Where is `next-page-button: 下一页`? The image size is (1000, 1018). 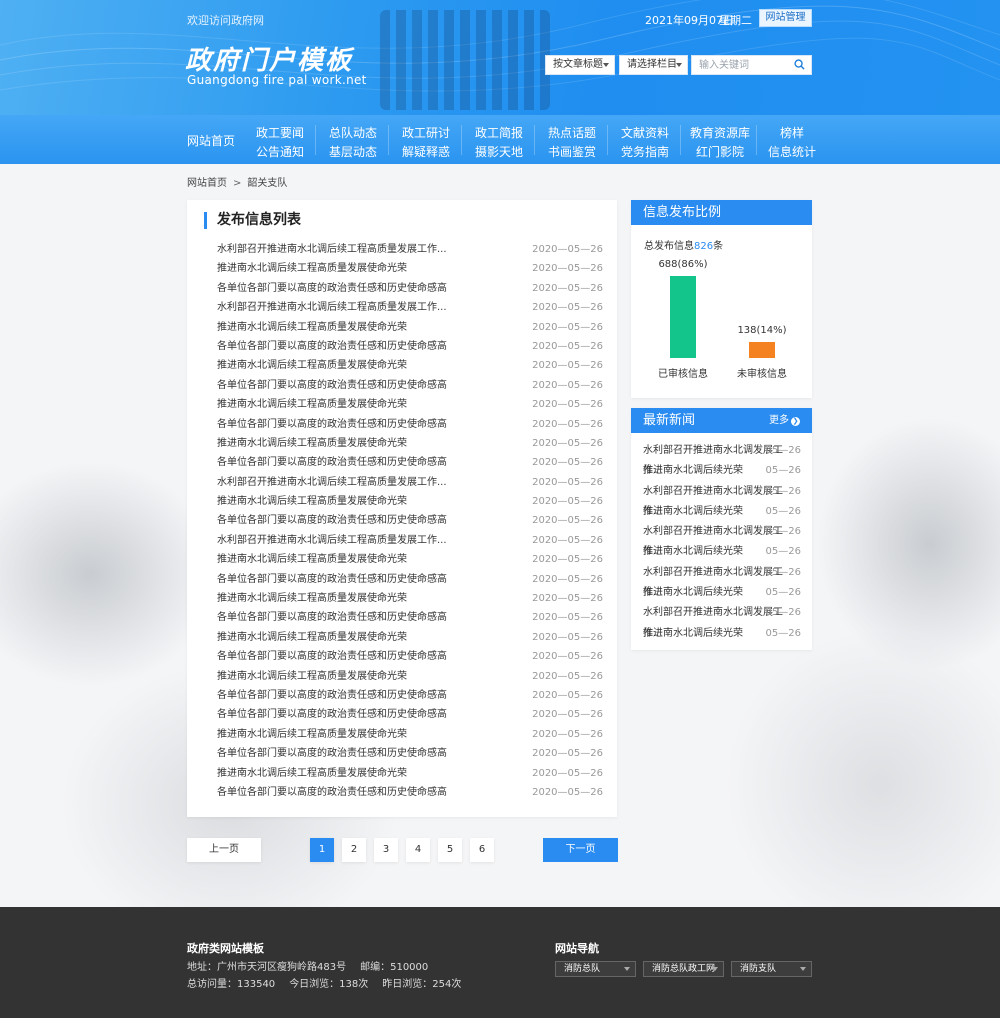
next-page-button: 下一页 is located at coordinates (580, 850).